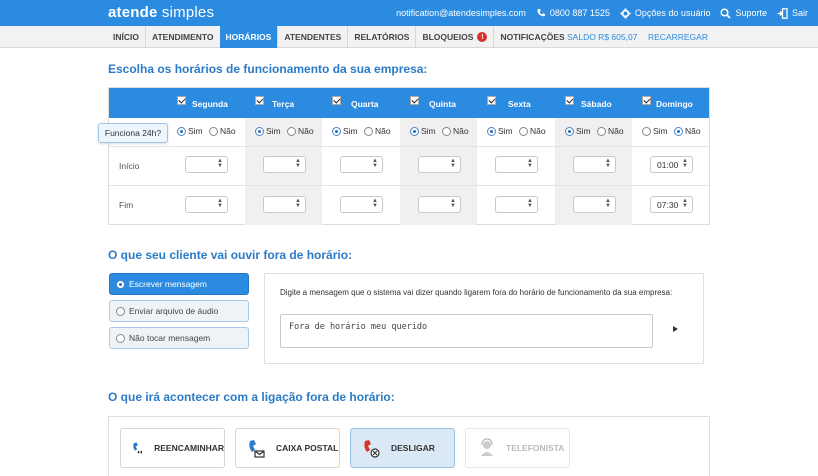 The image size is (818, 476). What do you see at coordinates (381, 37) in the screenshot?
I see `tab-relatorios: RELATÓRIOS` at bounding box center [381, 37].